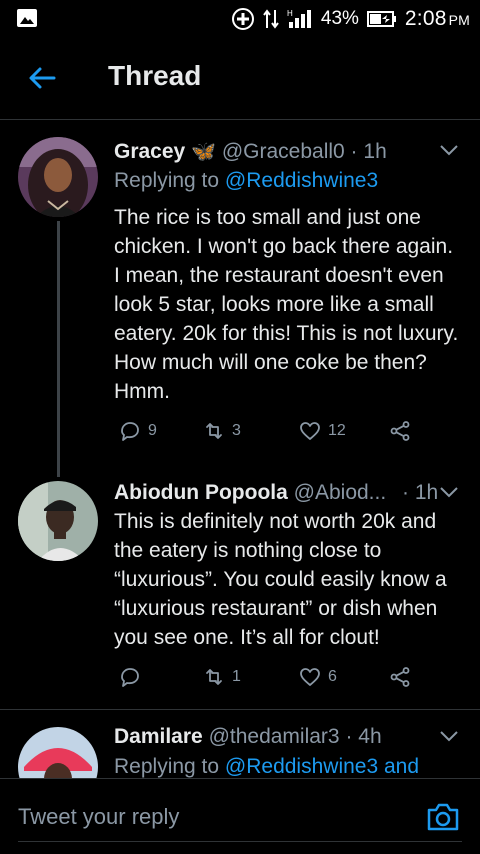 Image resolution: width=480 pixels, height=854 pixels. Describe the element at coordinates (279, 680) in the screenshot. I see `tweet-actions: 1 6` at that location.